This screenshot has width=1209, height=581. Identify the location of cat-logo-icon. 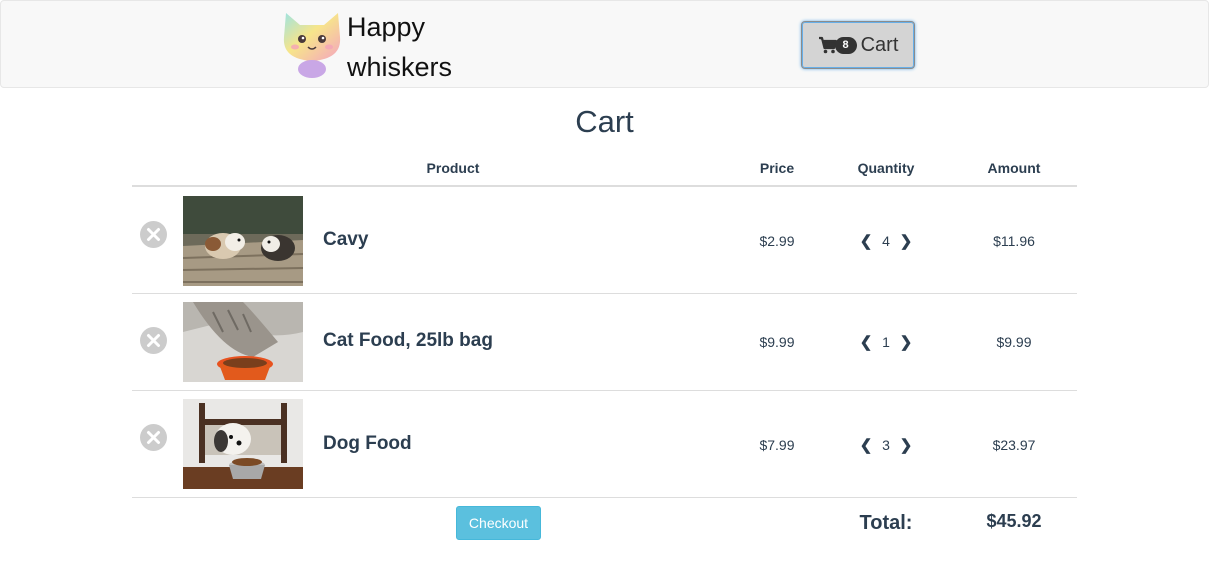
(312, 44).